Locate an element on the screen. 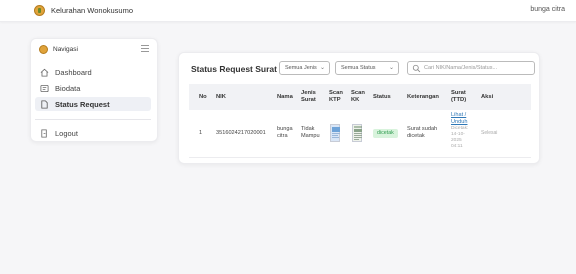 Image resolution: width=576 pixels, height=274 pixels. column-header-surat-ttd: Surat (TTD) is located at coordinates (458, 97).